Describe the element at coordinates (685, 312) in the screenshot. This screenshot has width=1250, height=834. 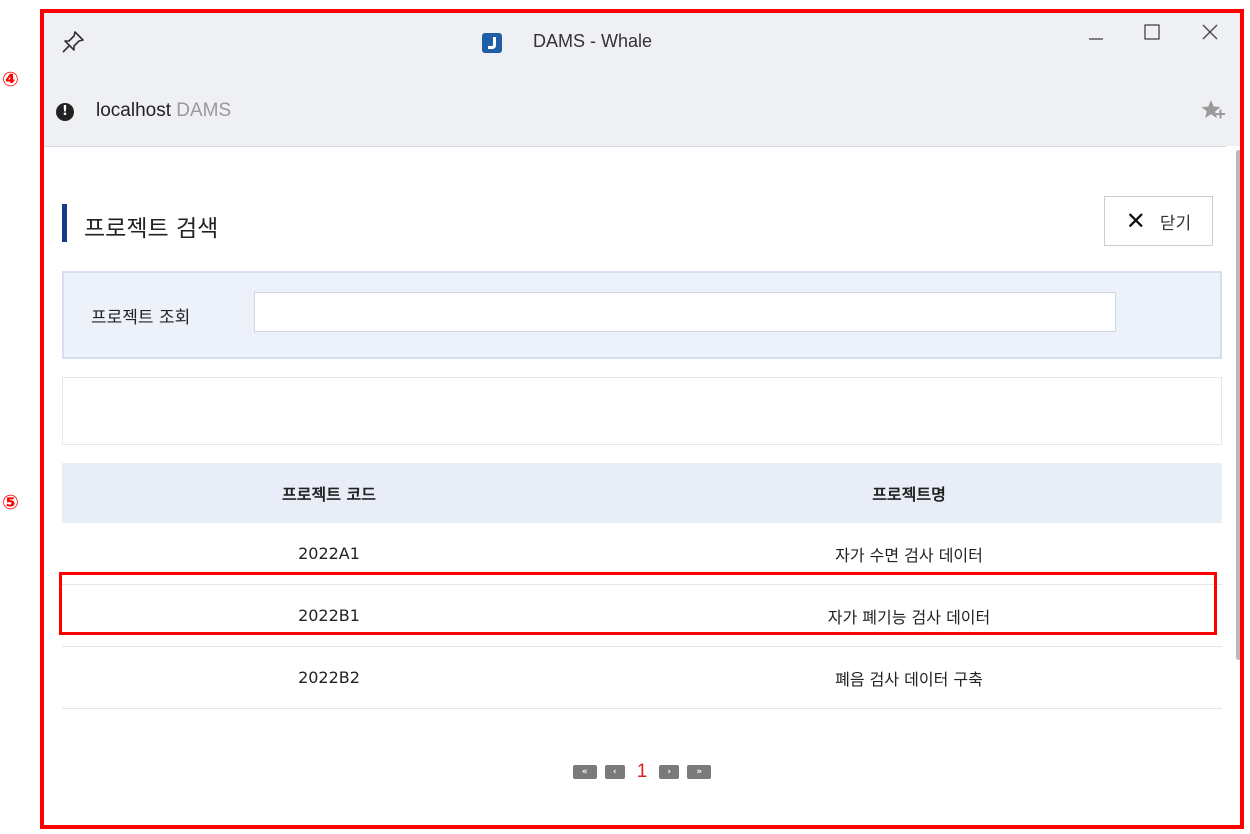
I see `project-search-input` at that location.